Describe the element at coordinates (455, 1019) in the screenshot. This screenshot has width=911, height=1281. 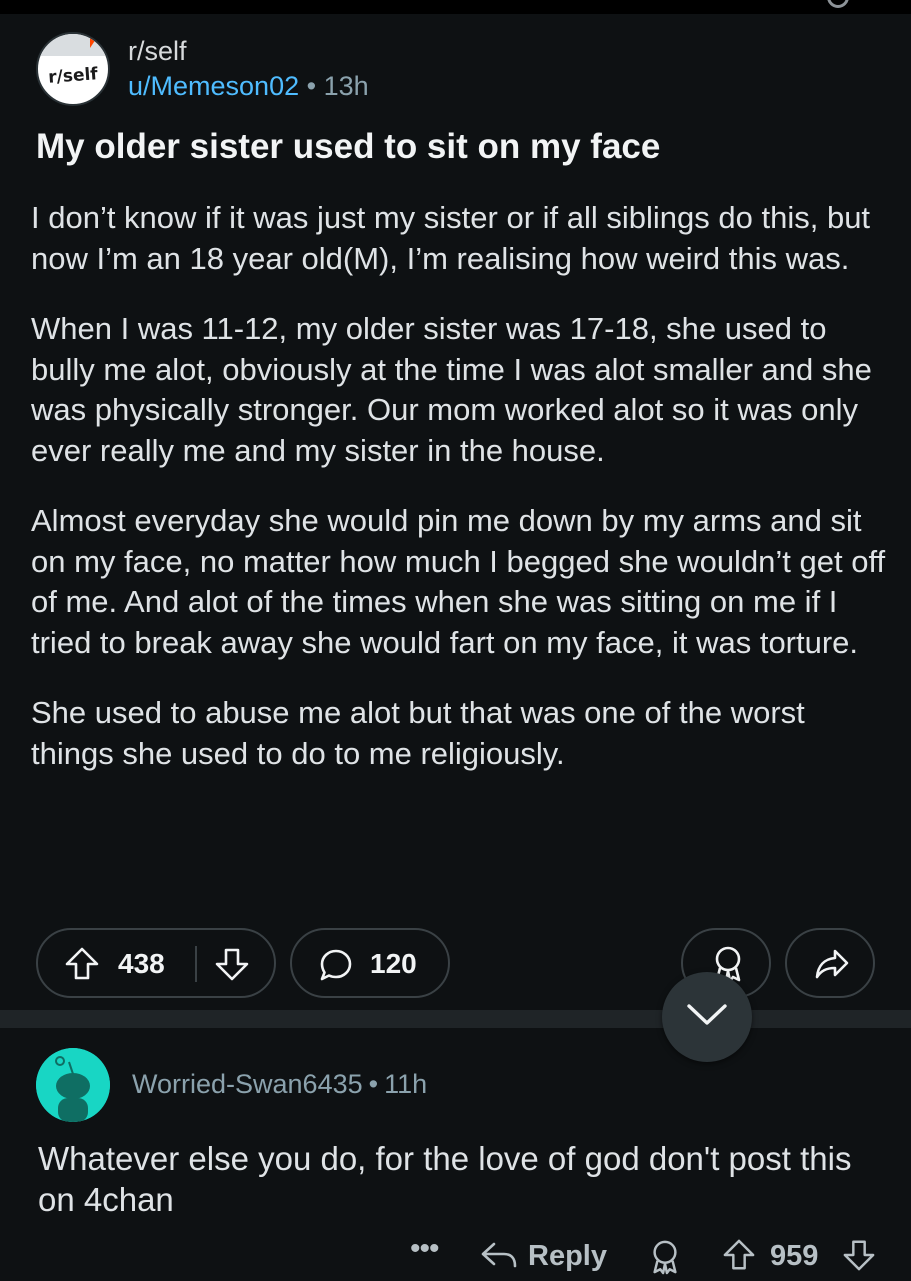
I see `section-divider` at that location.